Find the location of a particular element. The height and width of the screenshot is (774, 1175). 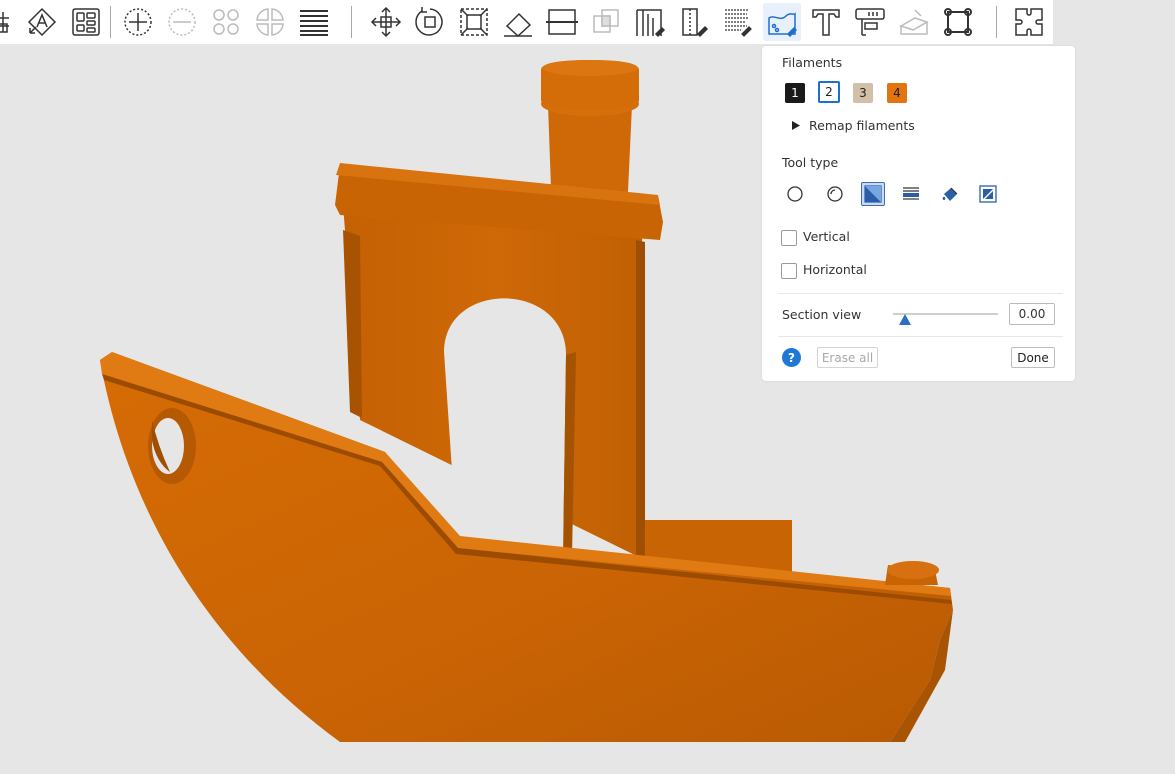

assembly-view-icon is located at coordinates (1029, 22).